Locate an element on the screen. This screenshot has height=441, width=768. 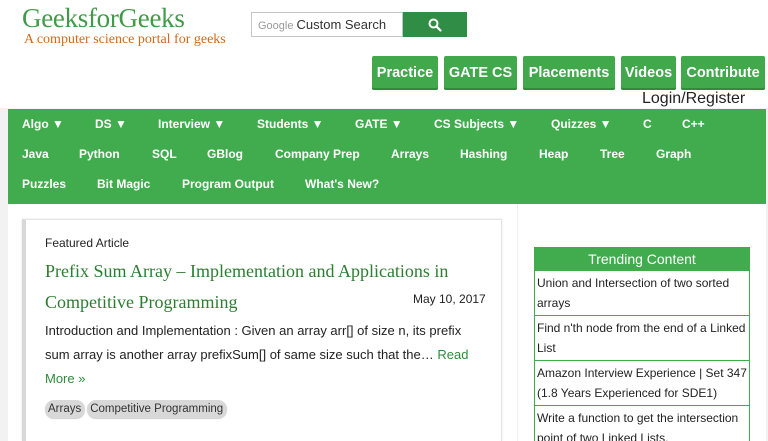
menu-interview: Interview ▼ is located at coordinates (191, 124).